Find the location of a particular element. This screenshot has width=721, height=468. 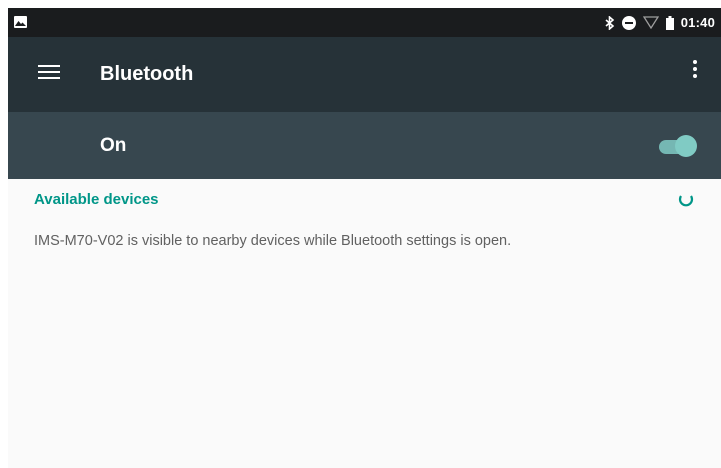

bluetooth-icon is located at coordinates (610, 22).